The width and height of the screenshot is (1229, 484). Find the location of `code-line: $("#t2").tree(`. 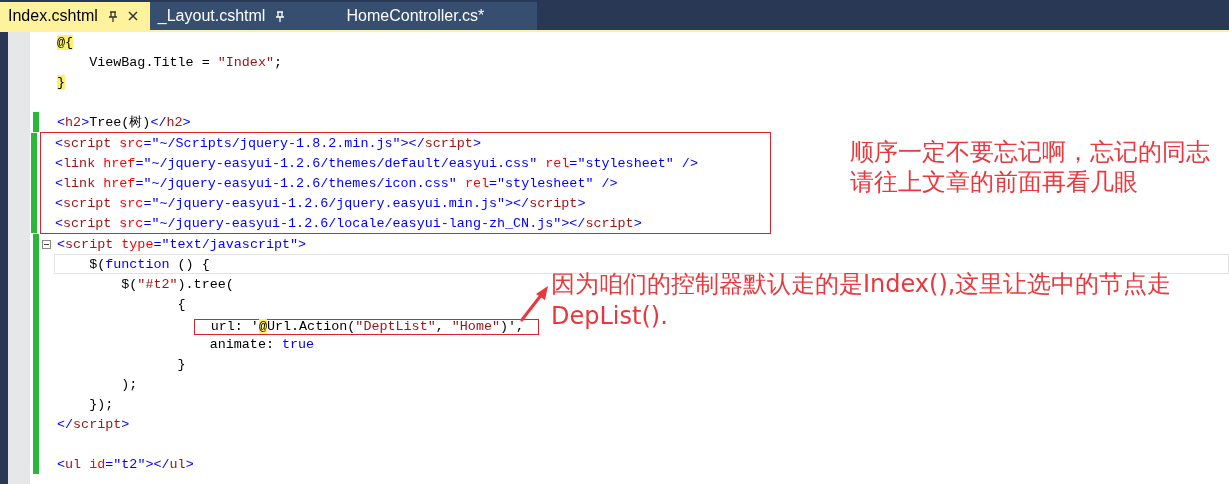

code-line: $("#t2").tree( is located at coordinates (177, 284).